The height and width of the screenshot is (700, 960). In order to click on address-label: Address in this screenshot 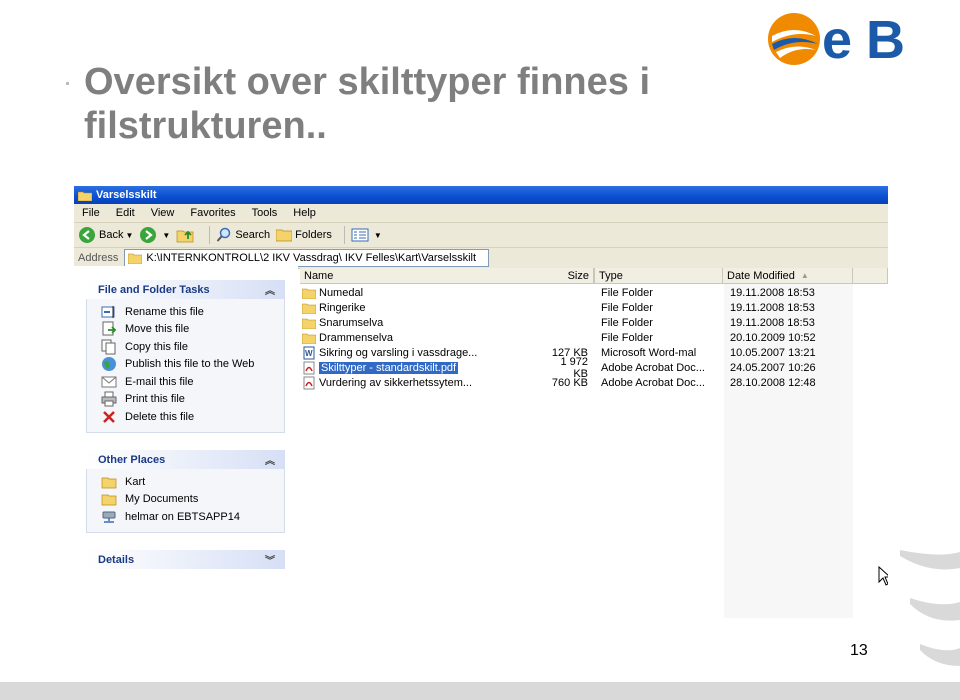, I will do `click(98, 258)`.